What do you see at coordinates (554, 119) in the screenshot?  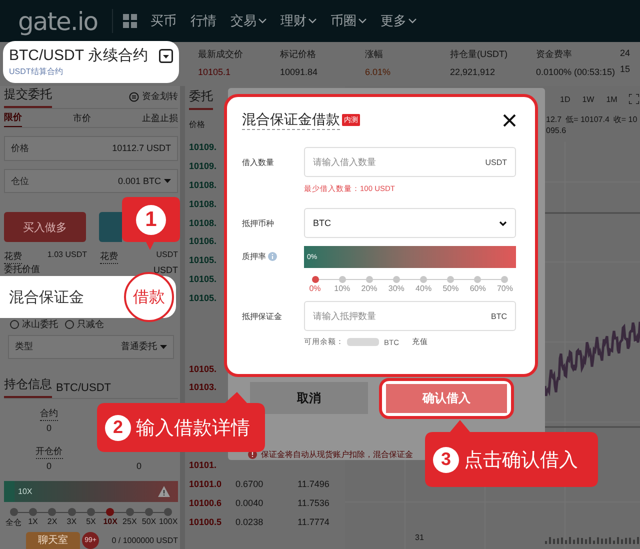 I see `ohlc-value: 12.7` at bounding box center [554, 119].